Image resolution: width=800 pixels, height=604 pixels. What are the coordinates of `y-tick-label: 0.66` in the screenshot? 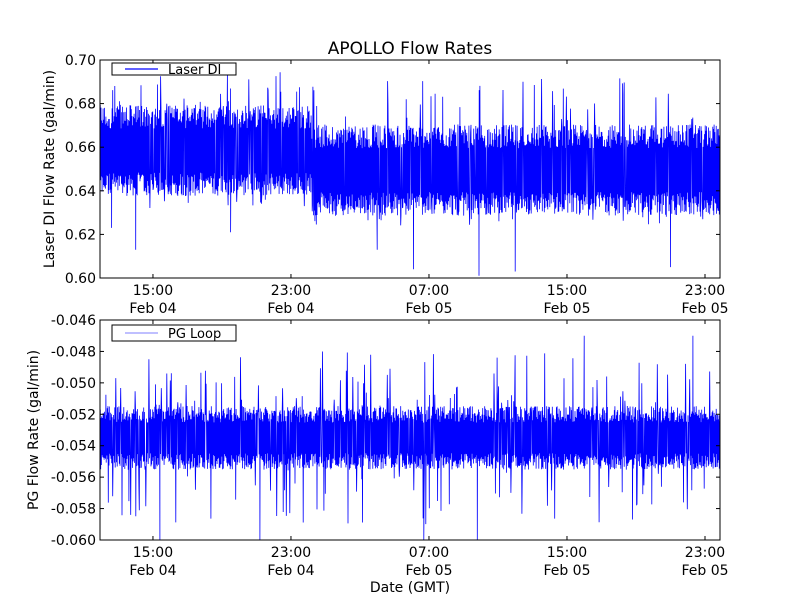 It's located at (80, 148).